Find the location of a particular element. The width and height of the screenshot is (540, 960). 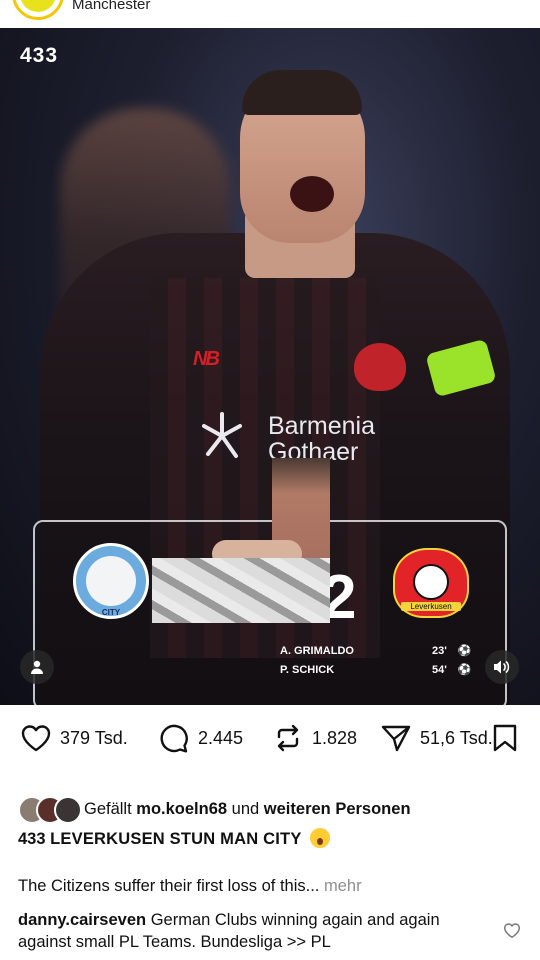

comment-username: danny.cairseven is located at coordinates (82, 920).